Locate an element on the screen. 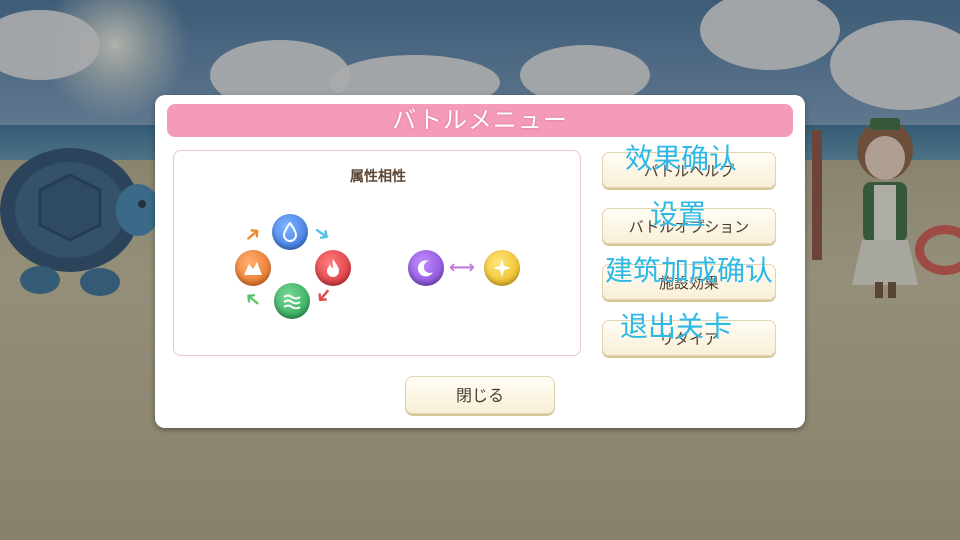 The width and height of the screenshot is (960, 540). attribute-heading: 属性相性 is located at coordinates (378, 177).